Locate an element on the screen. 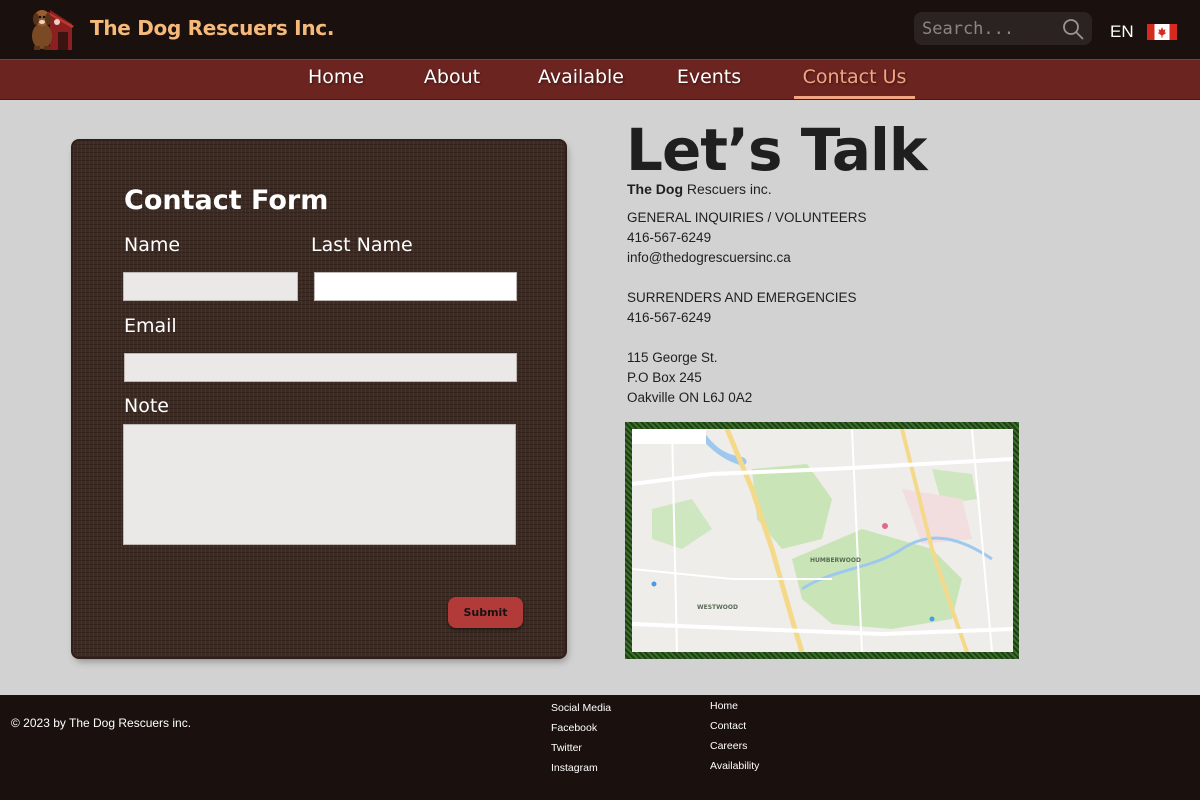 The width and height of the screenshot is (1200, 800). surrenders-phone: 416-567-6249 is located at coordinates (669, 318).